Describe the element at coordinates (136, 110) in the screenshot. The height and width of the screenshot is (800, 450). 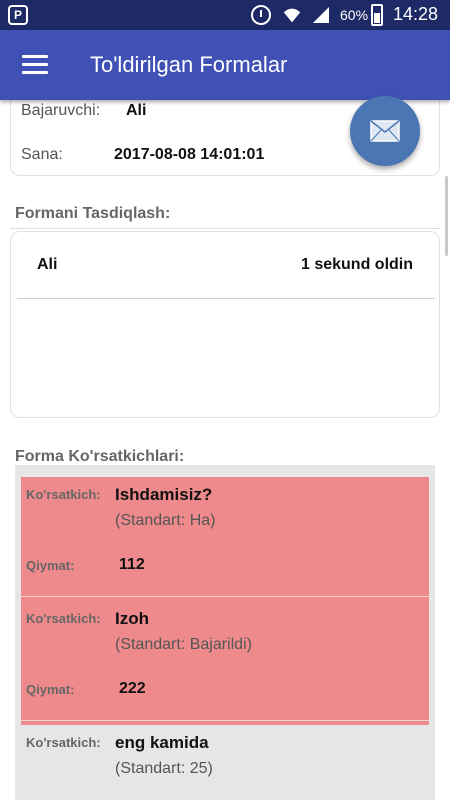
I see `executor-value: Ali` at that location.